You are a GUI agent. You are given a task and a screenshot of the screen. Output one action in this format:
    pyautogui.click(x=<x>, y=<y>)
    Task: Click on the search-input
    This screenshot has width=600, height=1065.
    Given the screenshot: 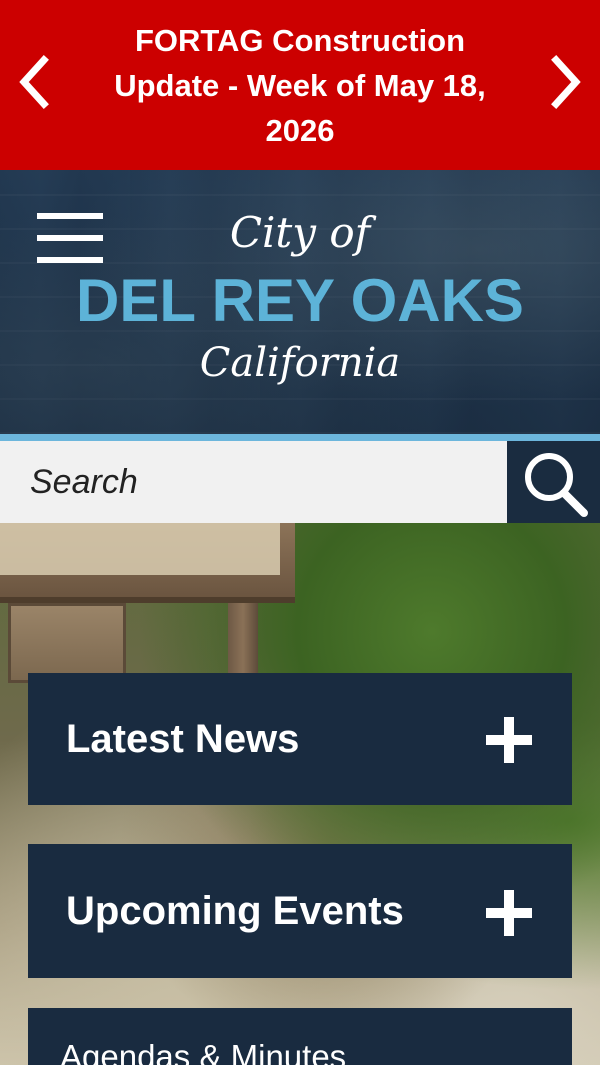 What is the action you would take?
    pyautogui.click(x=253, y=482)
    